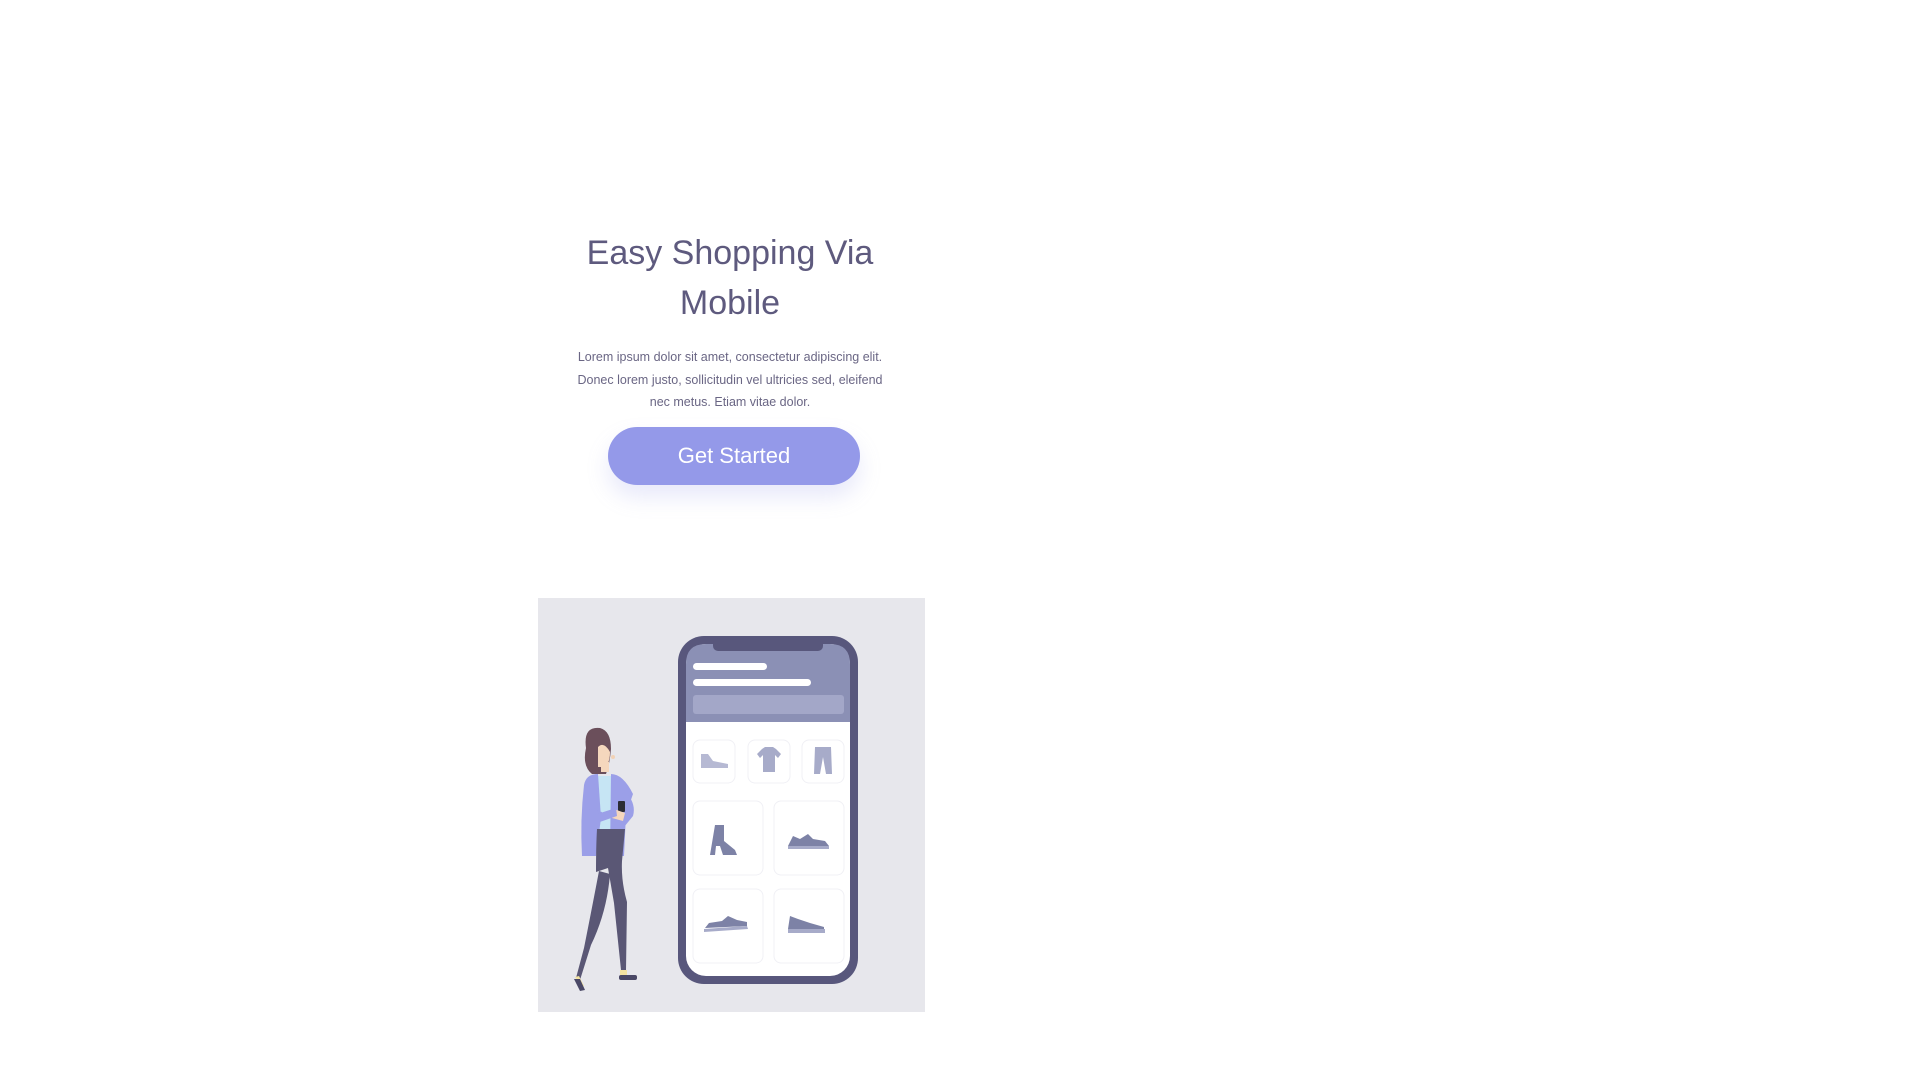  What do you see at coordinates (808, 847) in the screenshot?
I see `shoe-sole` at bounding box center [808, 847].